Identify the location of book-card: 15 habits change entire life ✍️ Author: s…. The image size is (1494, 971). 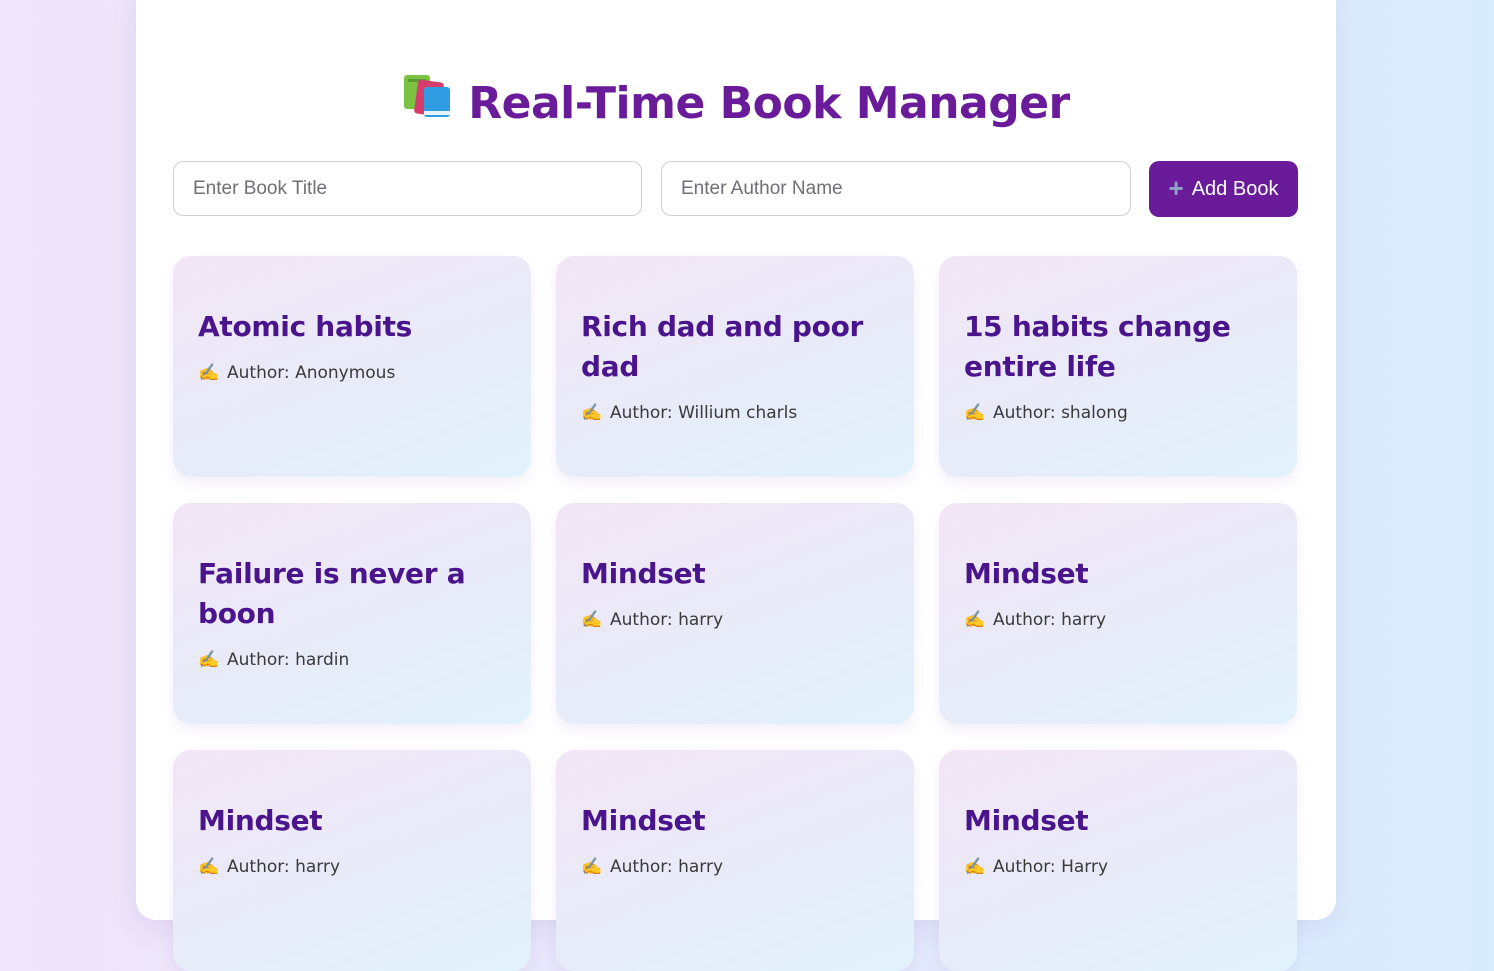
(1118, 366).